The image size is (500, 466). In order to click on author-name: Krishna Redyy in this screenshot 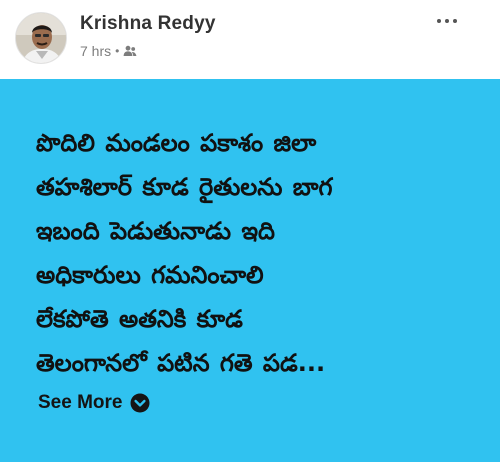, I will do `click(148, 24)`.